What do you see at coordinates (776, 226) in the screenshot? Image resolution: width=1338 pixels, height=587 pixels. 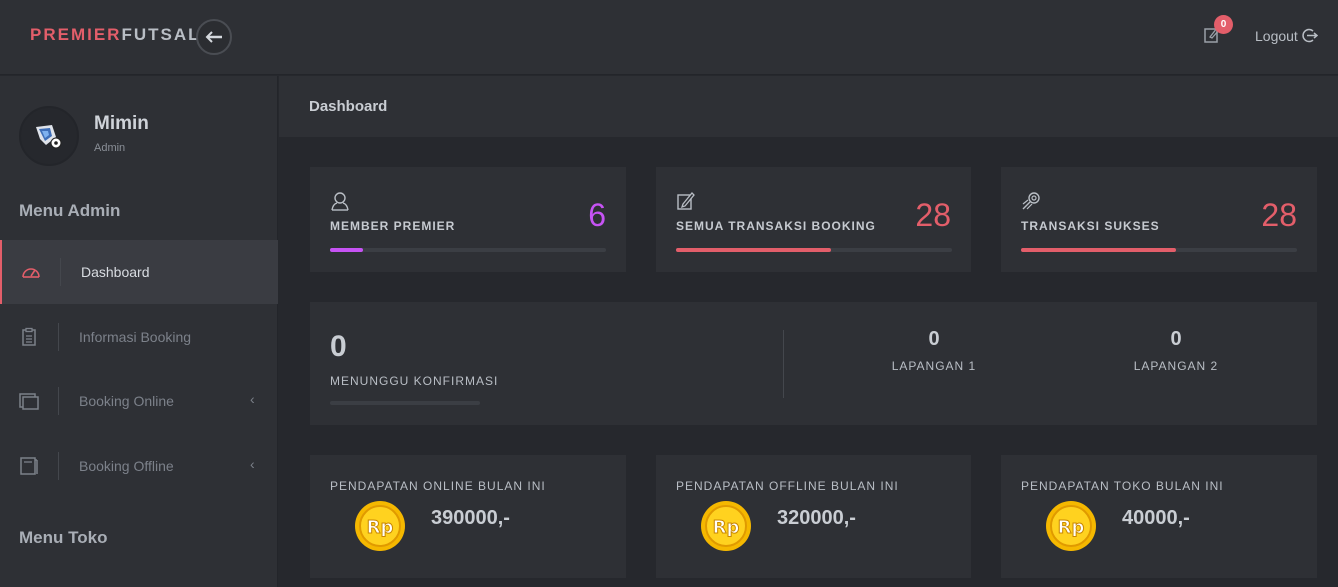 I see `stat-label: SEMUA TRANSAKSI BOOKING` at bounding box center [776, 226].